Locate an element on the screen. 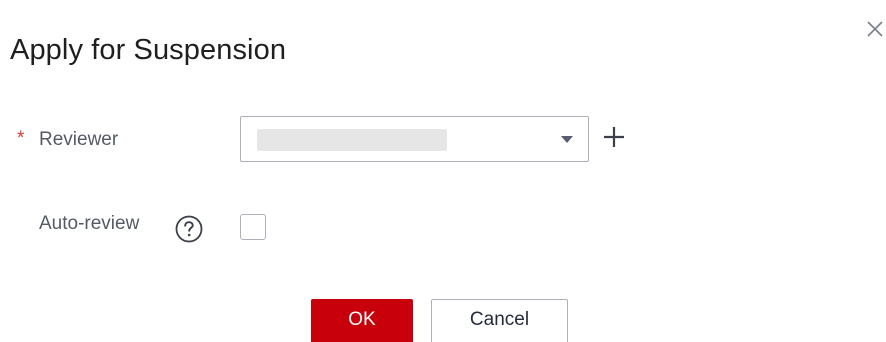  plus-icon is located at coordinates (614, 137).